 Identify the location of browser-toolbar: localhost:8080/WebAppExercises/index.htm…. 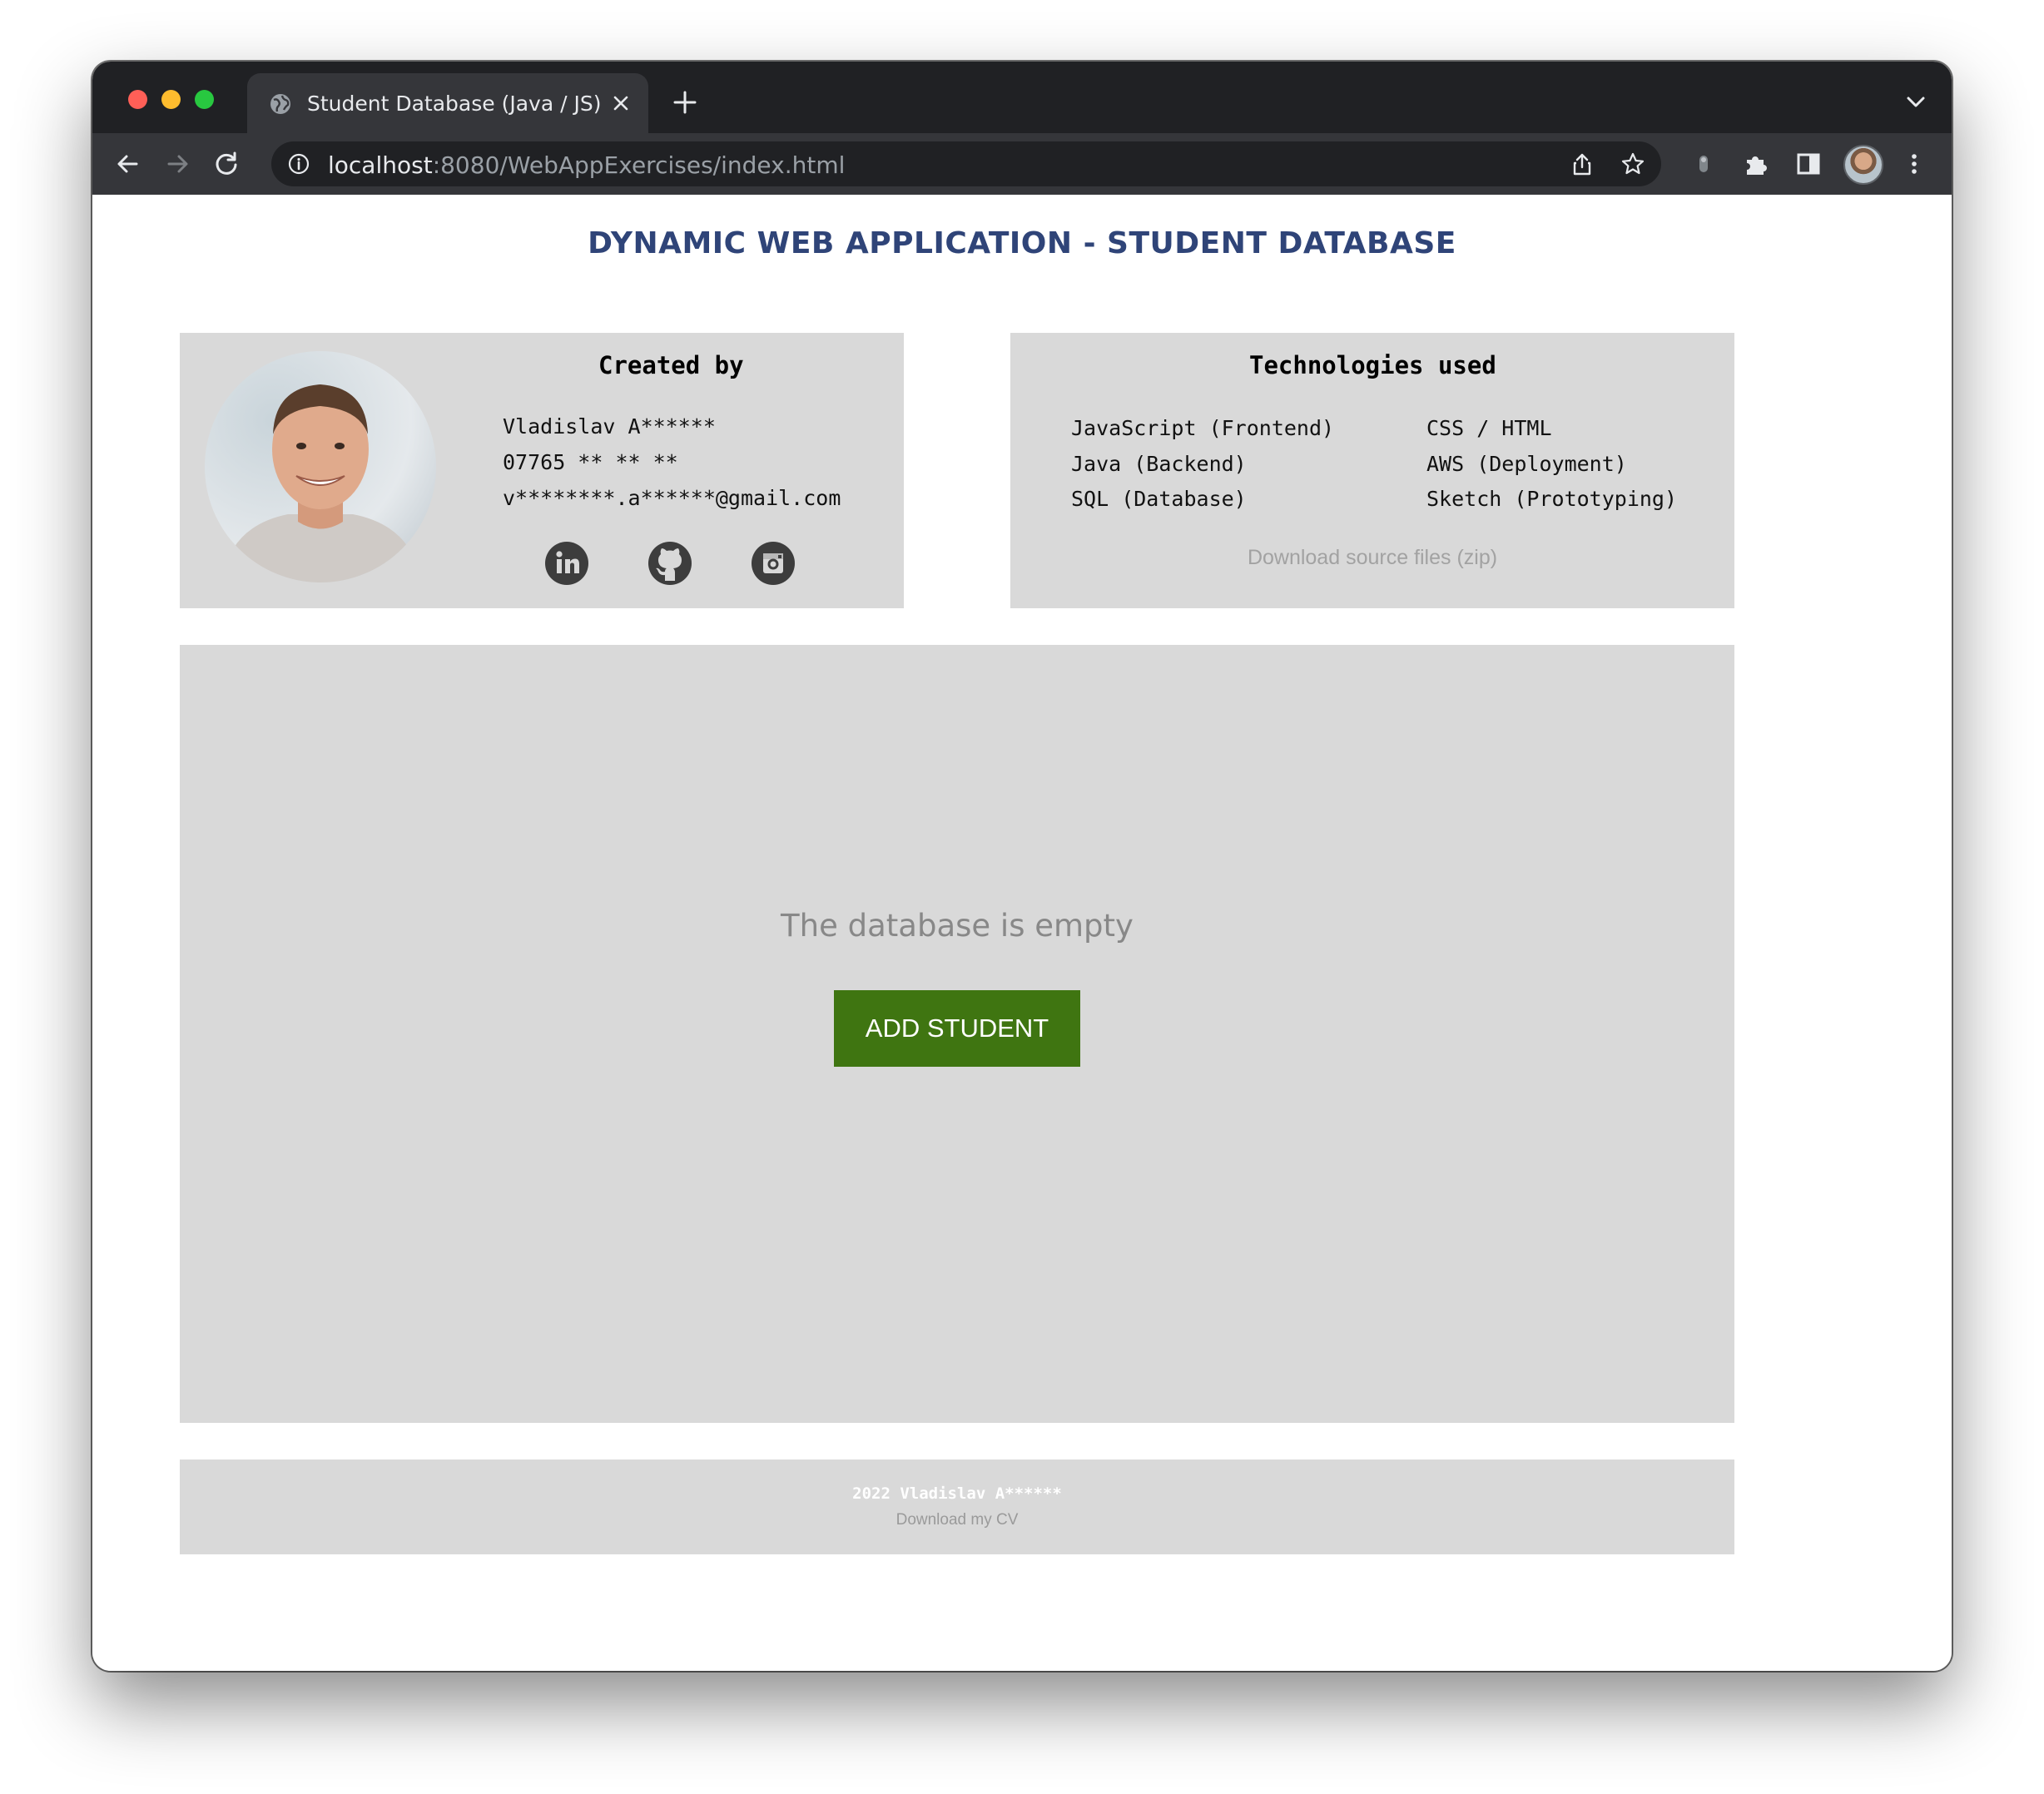
(1022, 164).